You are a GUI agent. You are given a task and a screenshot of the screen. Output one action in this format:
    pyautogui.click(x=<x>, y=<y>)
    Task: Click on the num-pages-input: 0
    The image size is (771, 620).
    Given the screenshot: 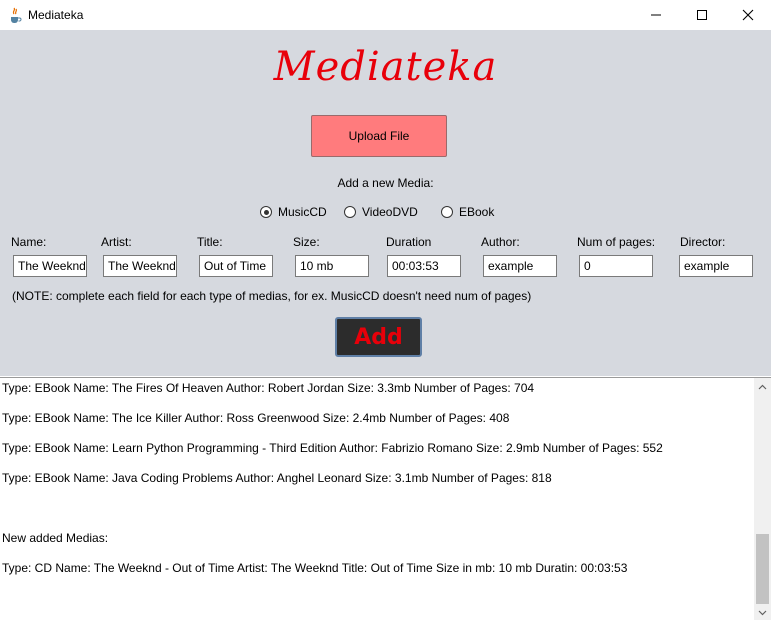 What is the action you would take?
    pyautogui.click(x=616, y=266)
    